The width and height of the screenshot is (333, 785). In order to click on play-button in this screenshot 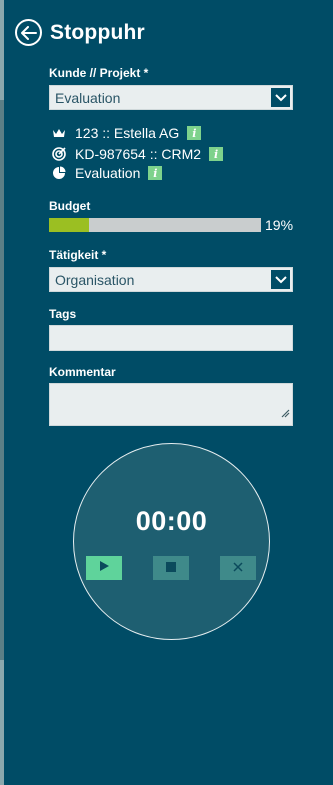, I will do `click(104, 568)`.